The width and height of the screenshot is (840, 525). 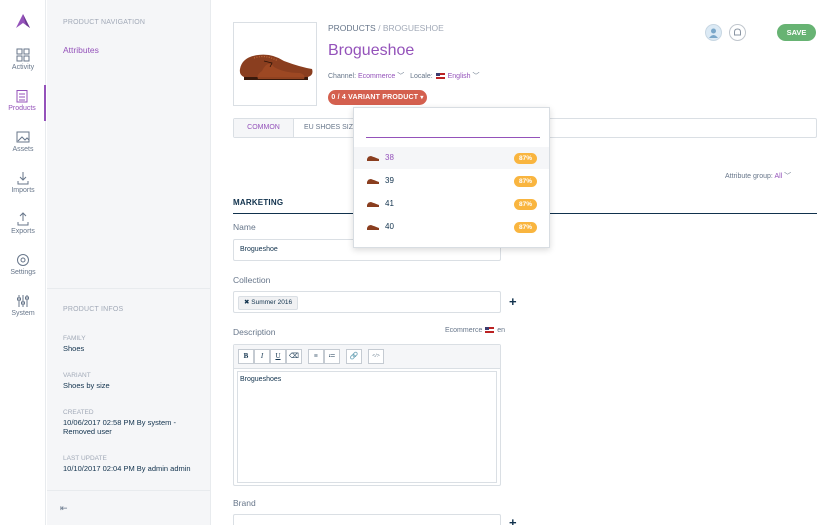 I want to click on attribute-group-filter: Attribute group: All ﹀, so click(x=758, y=176).